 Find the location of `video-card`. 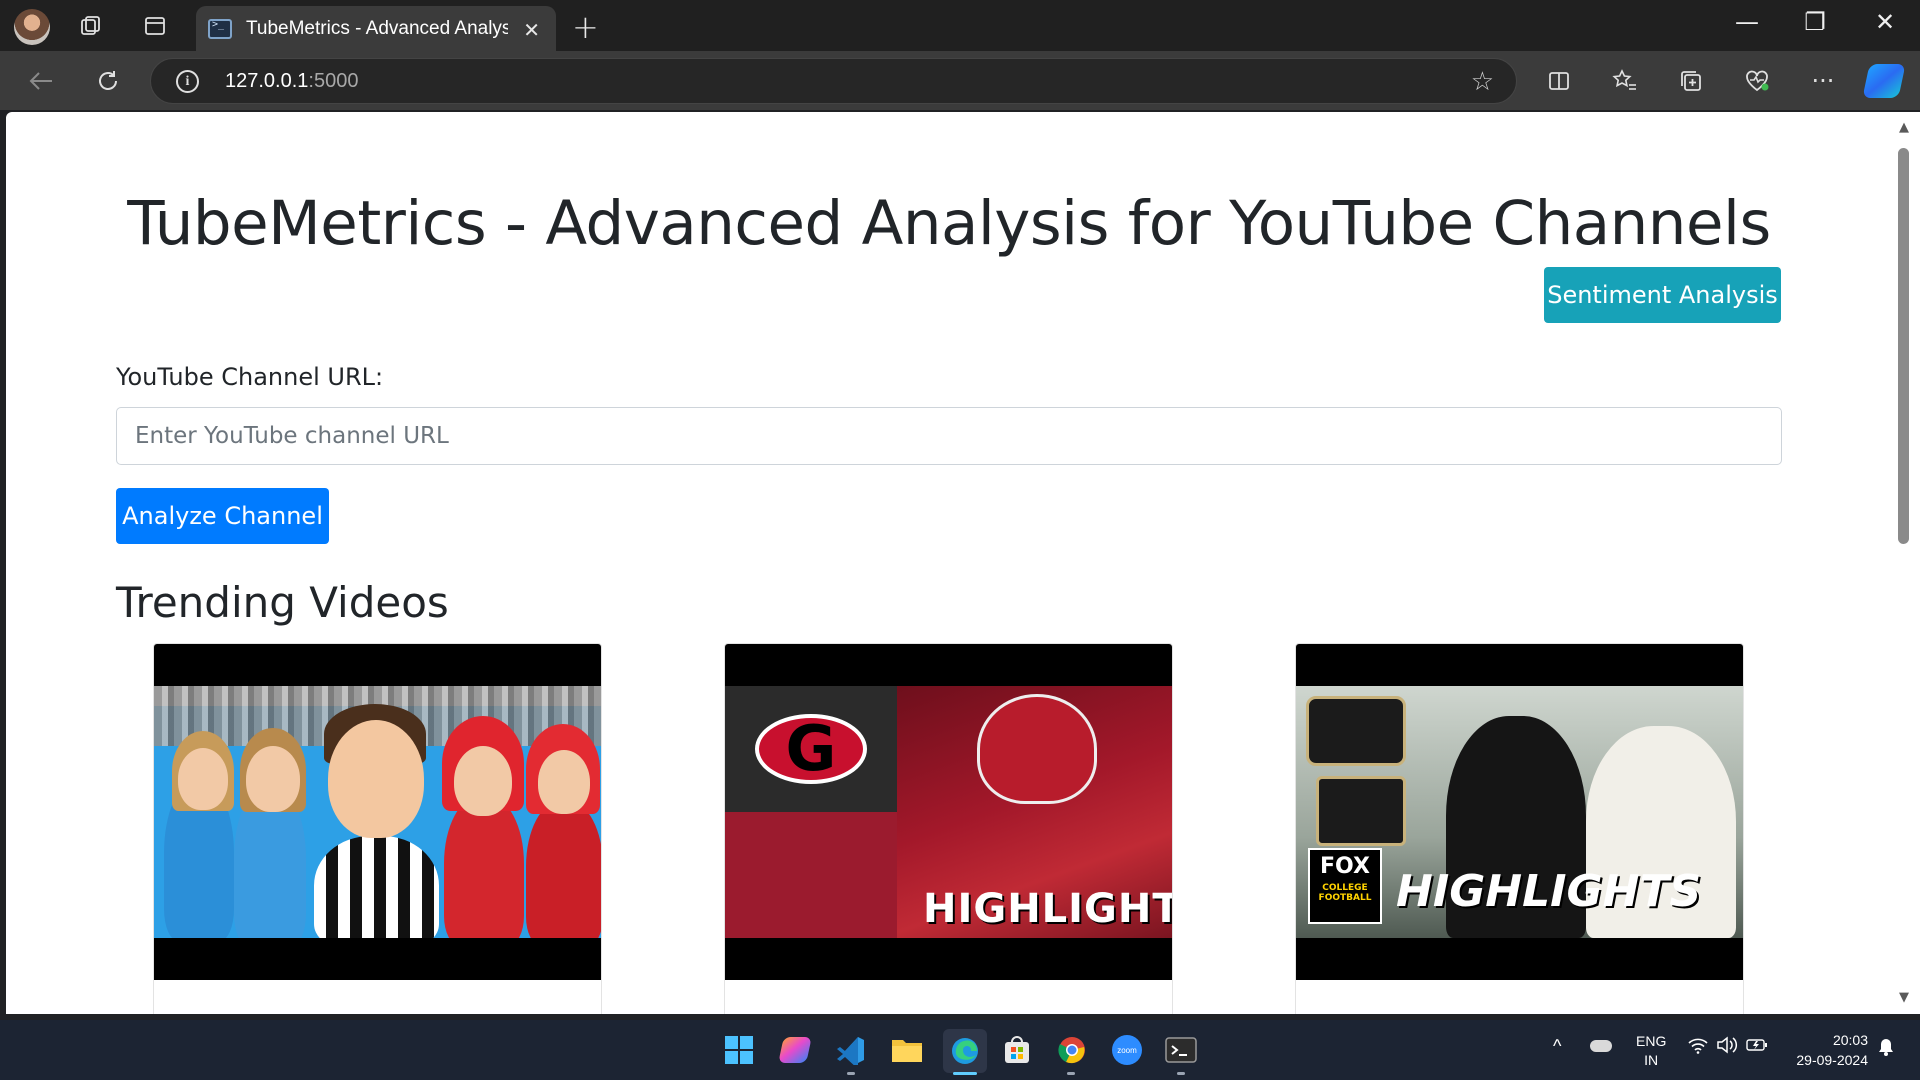

video-card is located at coordinates (377, 828).